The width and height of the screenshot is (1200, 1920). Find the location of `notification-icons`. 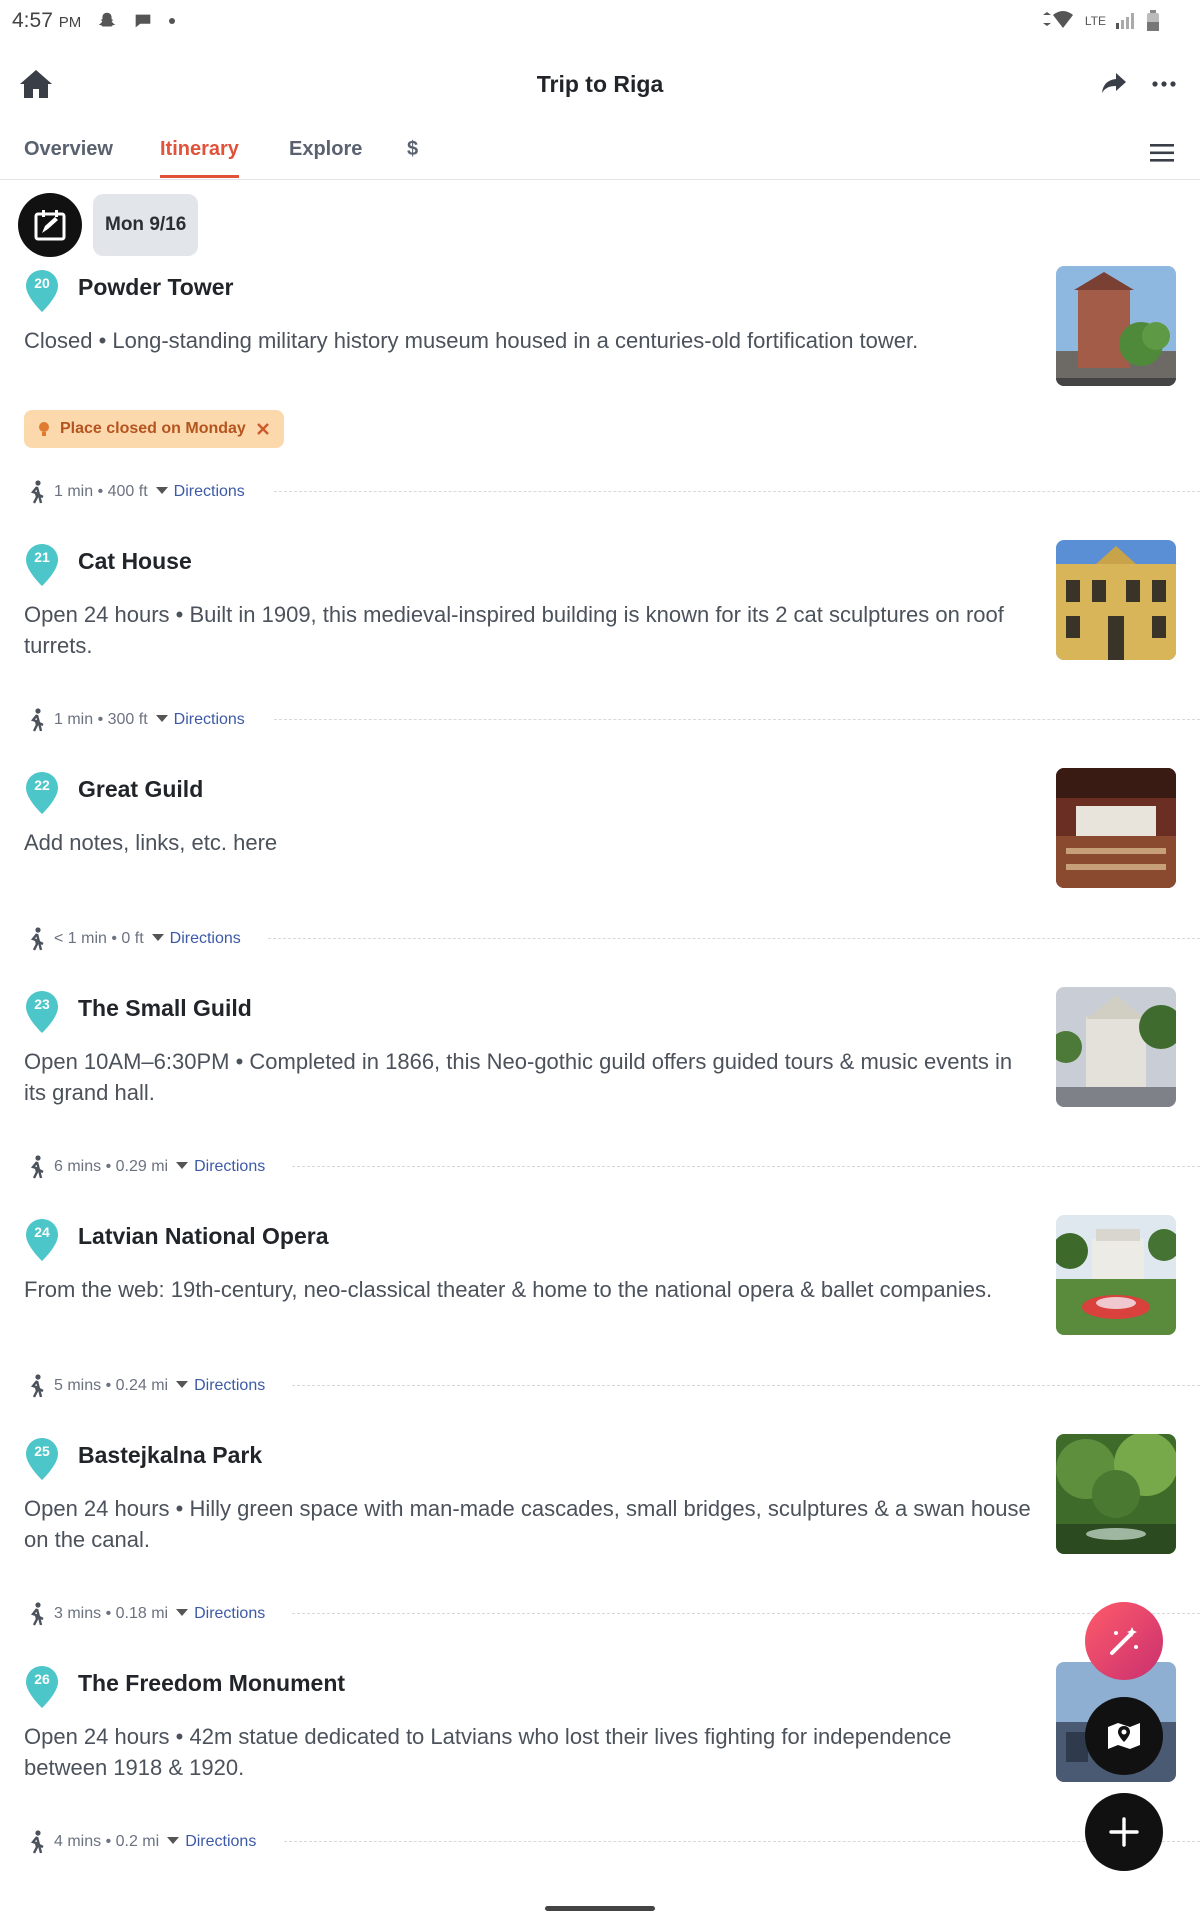

notification-icons is located at coordinates (136, 21).